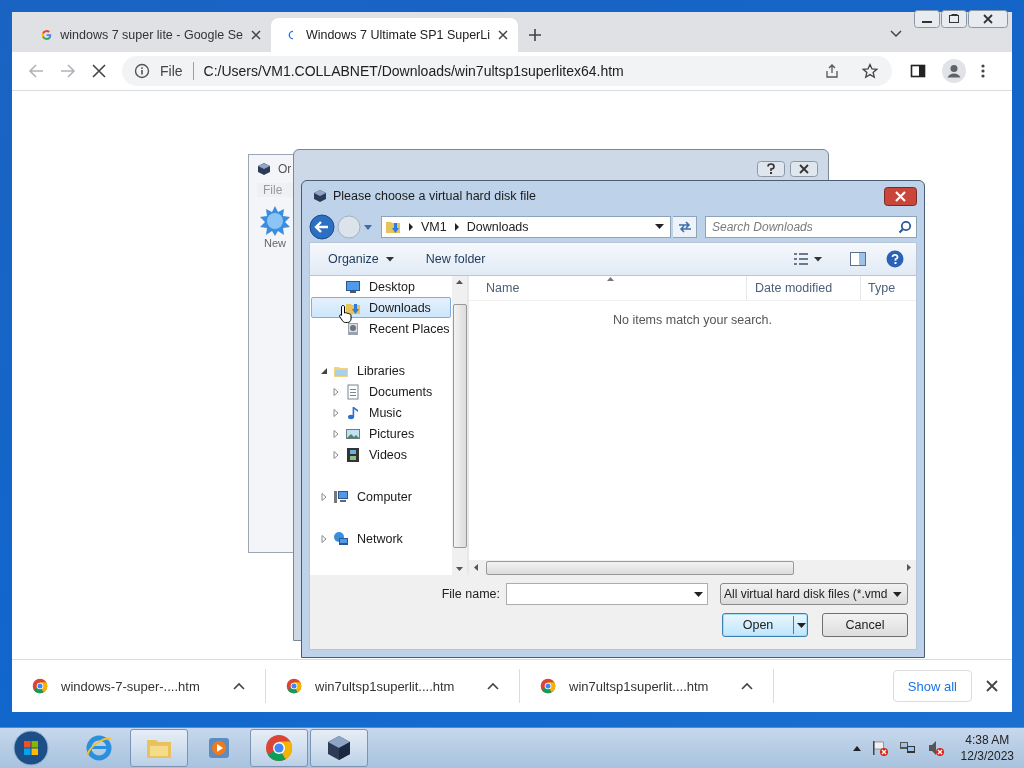 The height and width of the screenshot is (768, 1024). What do you see at coordinates (610, 279) in the screenshot?
I see `sort-arrow-icon` at bounding box center [610, 279].